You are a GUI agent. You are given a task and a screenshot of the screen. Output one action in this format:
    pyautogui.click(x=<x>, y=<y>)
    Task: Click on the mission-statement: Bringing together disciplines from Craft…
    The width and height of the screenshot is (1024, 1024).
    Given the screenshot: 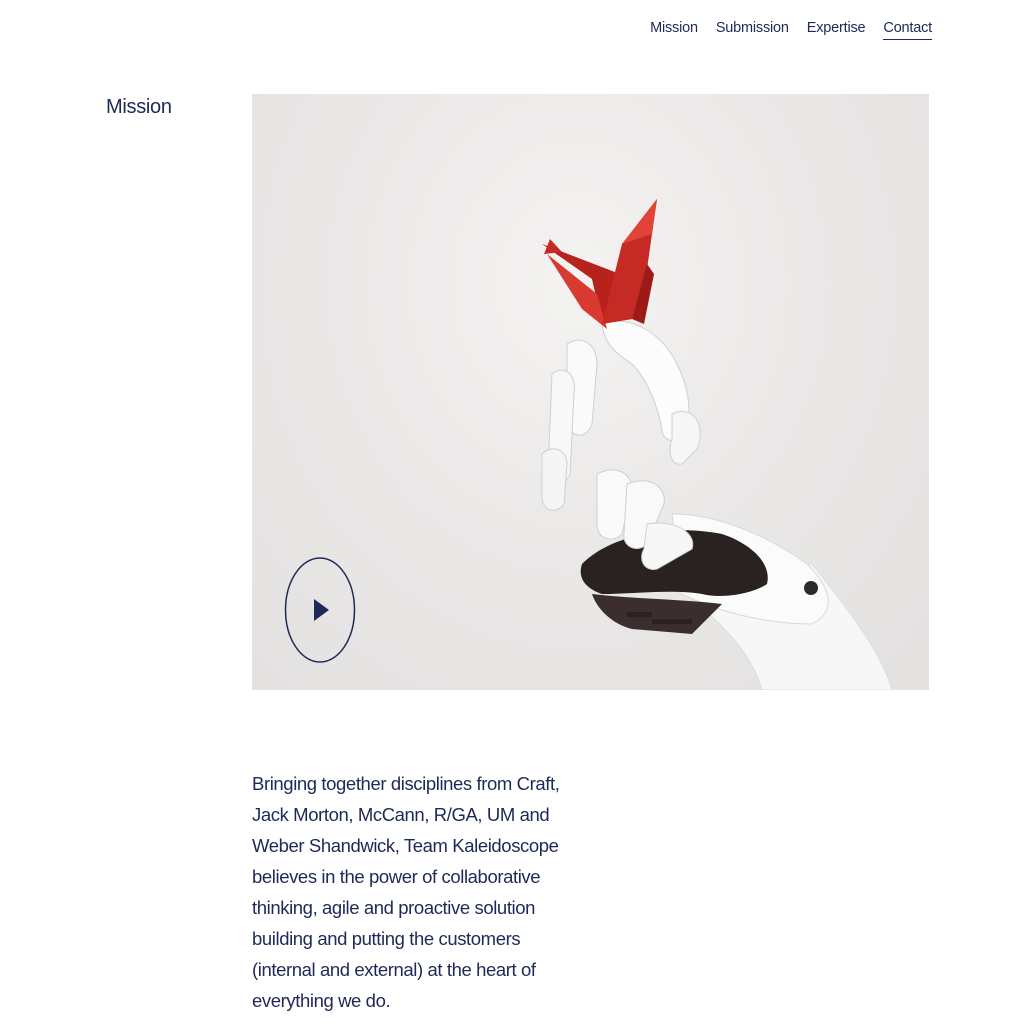 What is the action you would take?
    pyautogui.click(x=406, y=892)
    